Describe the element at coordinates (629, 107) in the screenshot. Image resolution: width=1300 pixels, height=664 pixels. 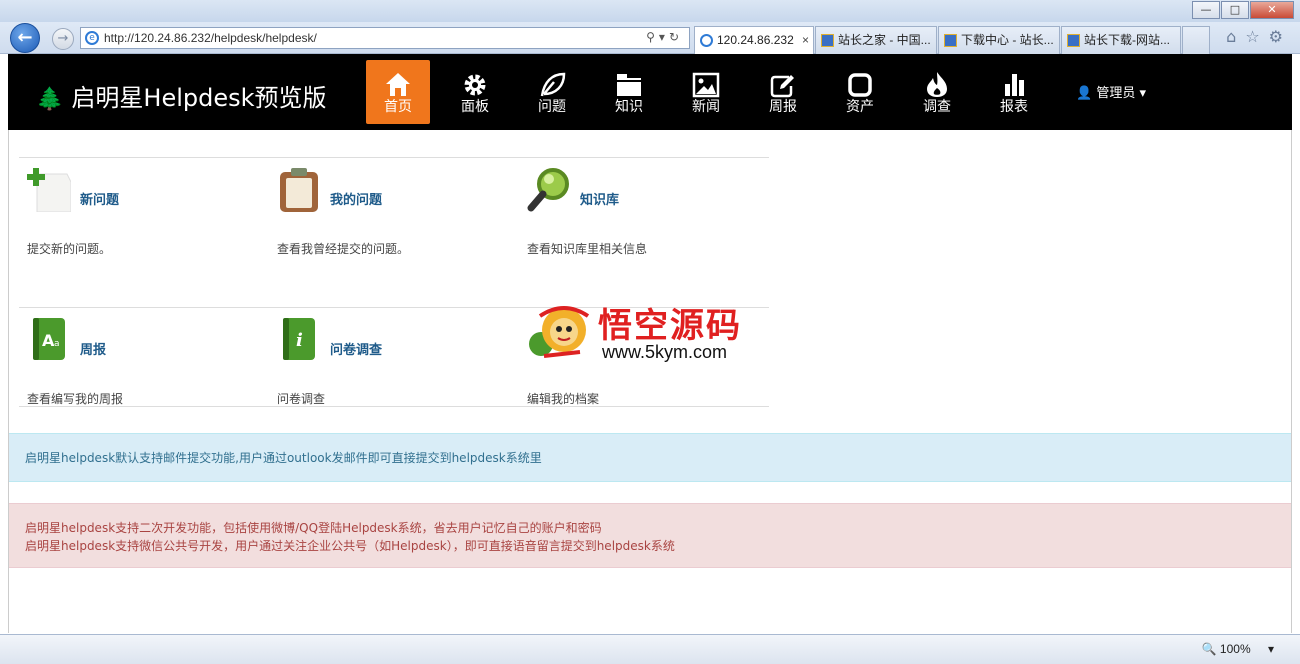
I see `nav-label: 知识` at that location.